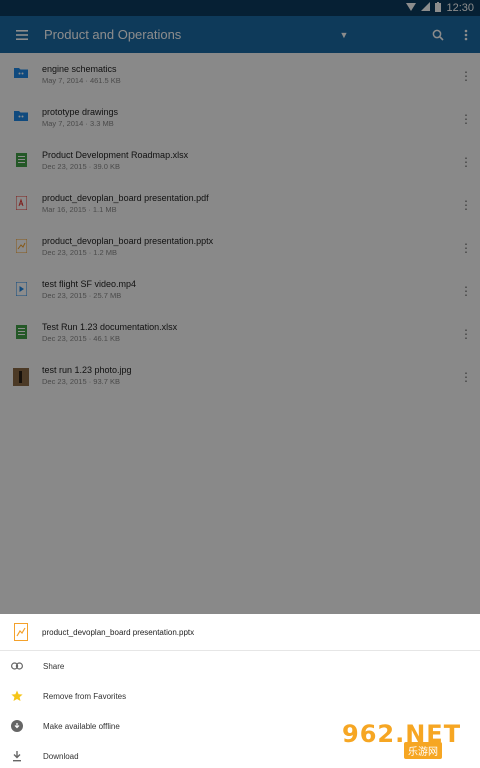 The image size is (480, 768). What do you see at coordinates (17, 756) in the screenshot?
I see `download-icon` at bounding box center [17, 756].